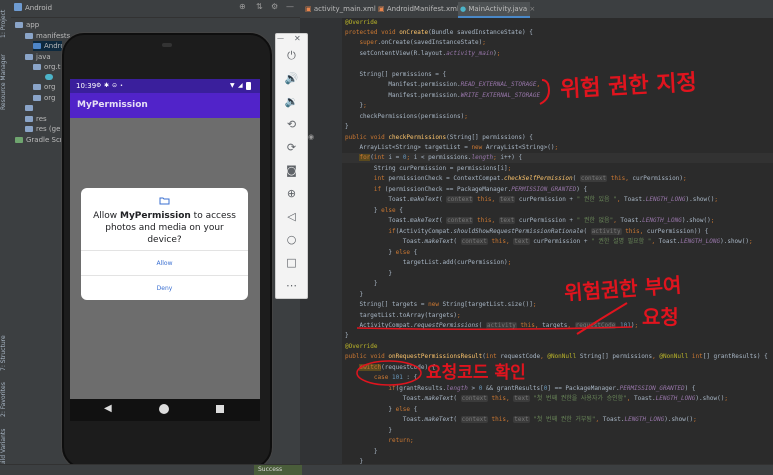 Image resolution: width=773 pixels, height=475 pixels. I want to click on tree-item-package-3: org, so click(47, 98).